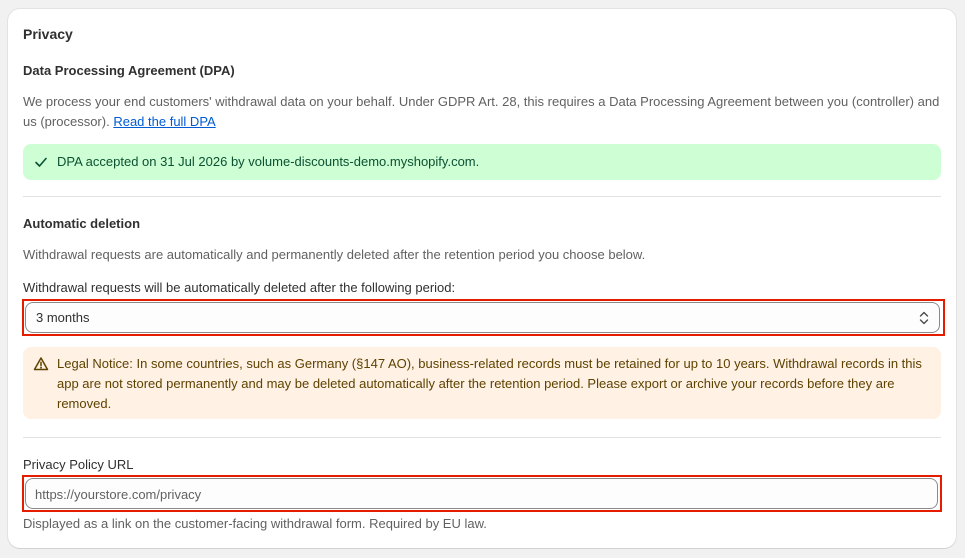  I want to click on alert-triangle-icon, so click(41, 364).